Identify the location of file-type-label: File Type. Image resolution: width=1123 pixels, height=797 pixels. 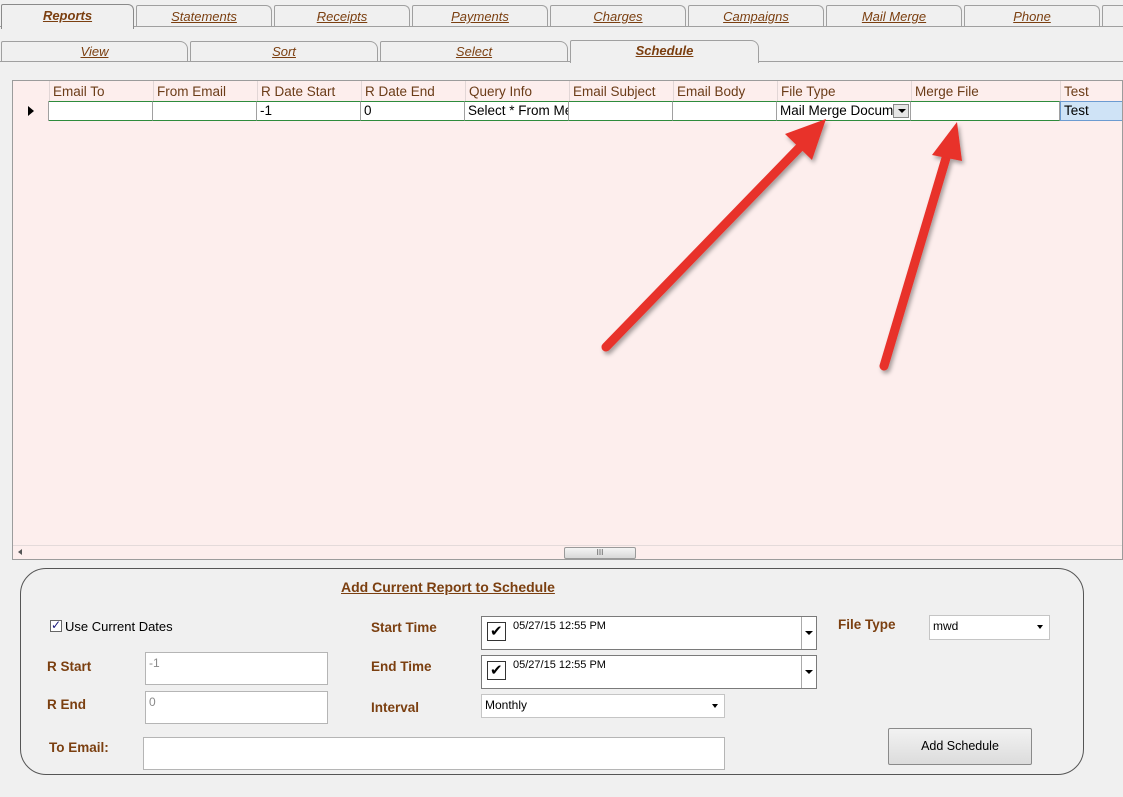
(867, 624).